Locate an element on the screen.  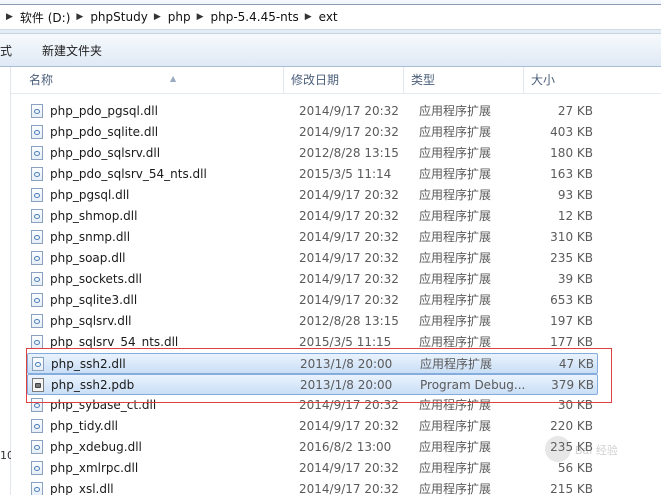
file-size: 47 KB is located at coordinates (576, 364).